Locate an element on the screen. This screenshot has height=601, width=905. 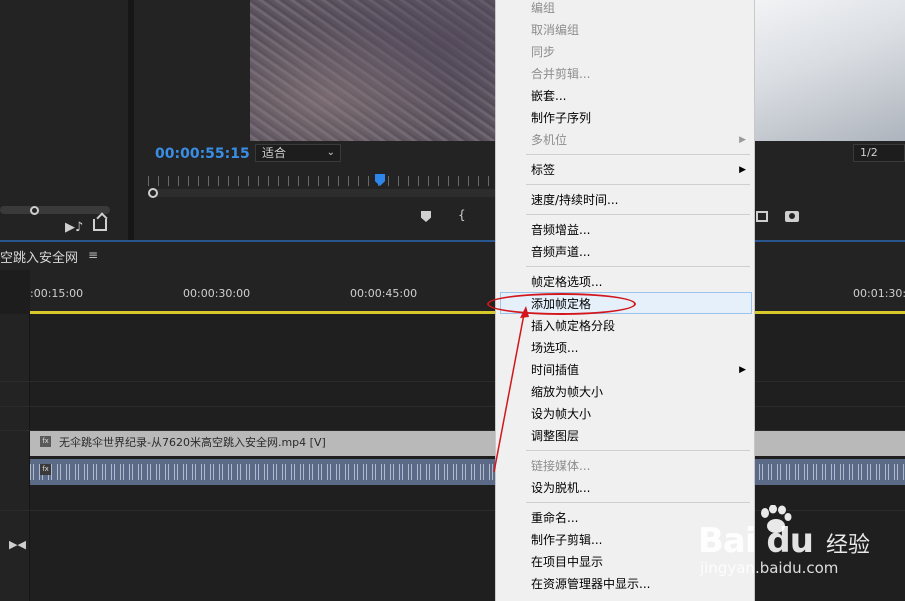
resolution-select: 1/2 is located at coordinates (879, 153).